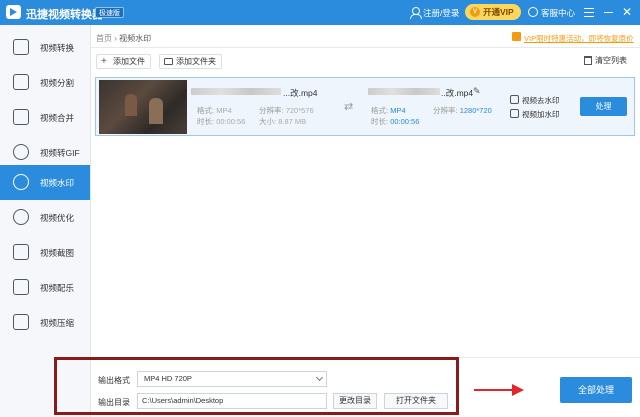 The width and height of the screenshot is (640, 417). Describe the element at coordinates (416, 401) in the screenshot. I see `open-folder-button: 打开文件夹` at that location.